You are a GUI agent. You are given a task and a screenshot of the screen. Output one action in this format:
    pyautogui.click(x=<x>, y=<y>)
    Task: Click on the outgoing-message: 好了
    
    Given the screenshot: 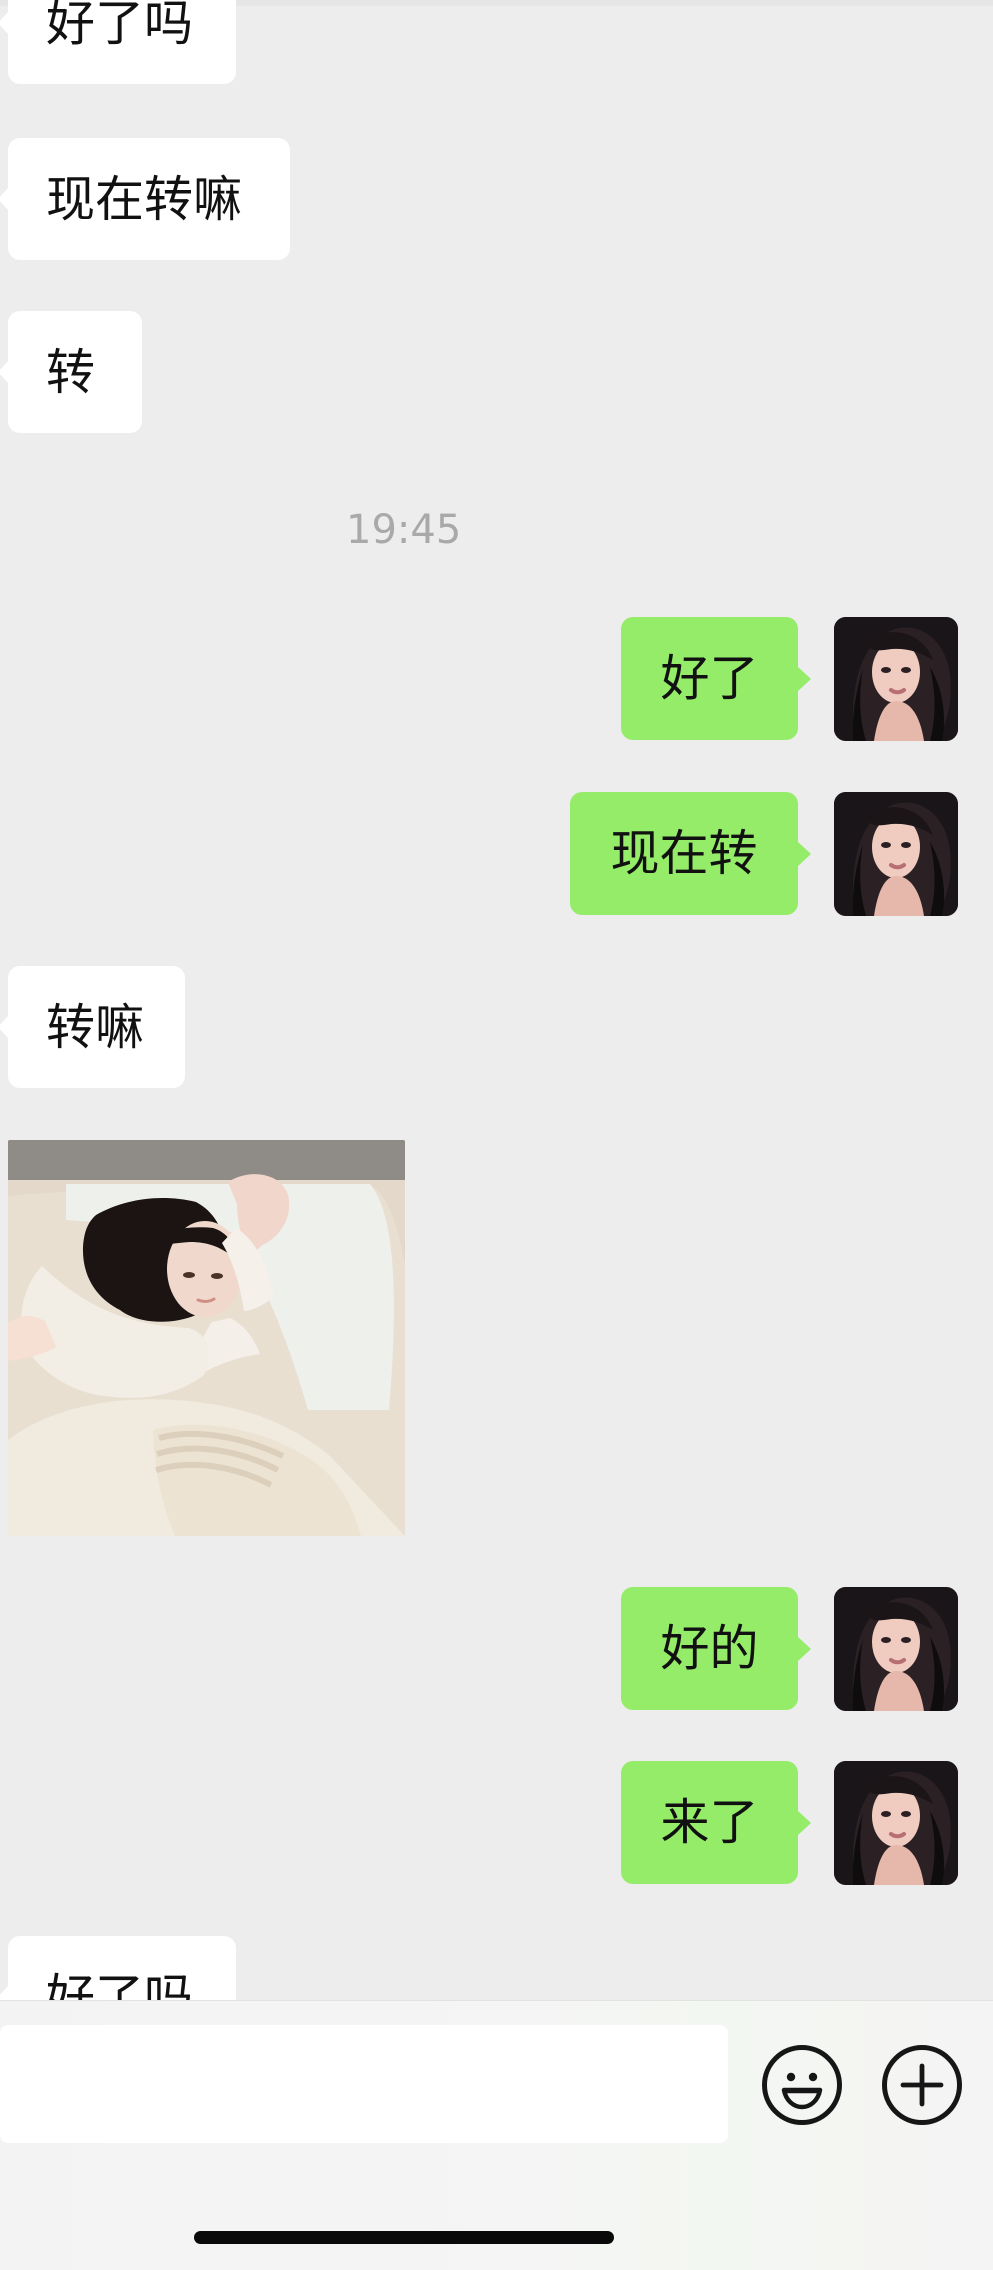 What is the action you would take?
    pyautogui.click(x=716, y=678)
    